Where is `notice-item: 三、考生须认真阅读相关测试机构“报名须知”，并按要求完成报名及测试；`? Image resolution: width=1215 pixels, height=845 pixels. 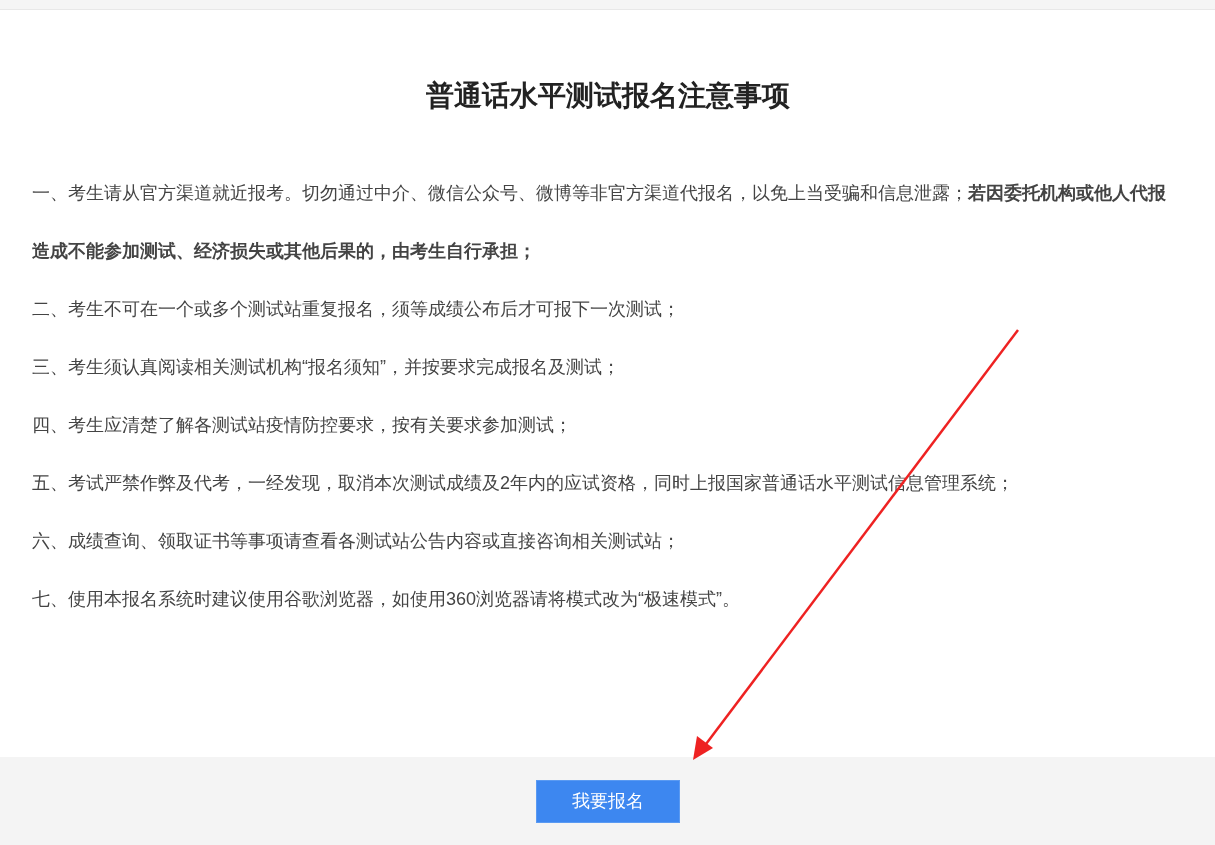 notice-item: 三、考生须认真阅读相关测试机构“报名须知”，并按要求完成报名及测试； is located at coordinates (326, 367).